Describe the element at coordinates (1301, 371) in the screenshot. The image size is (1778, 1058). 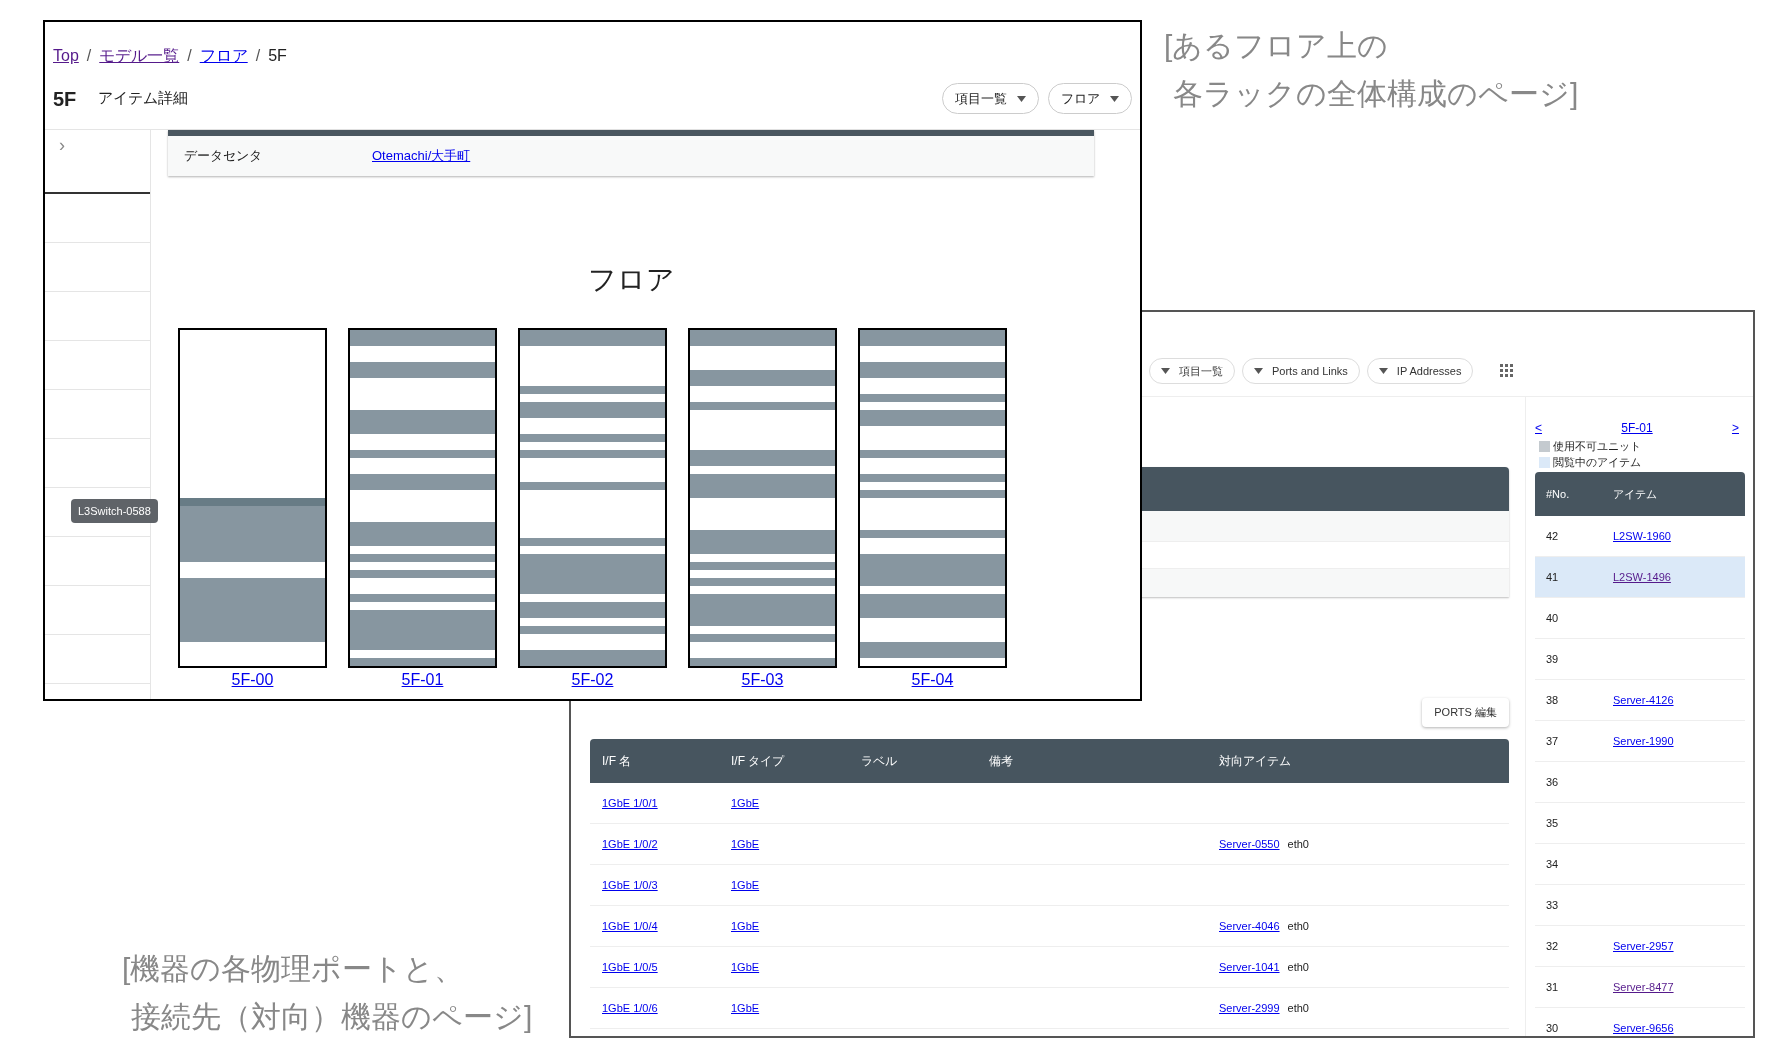
I see `dropdown-button: Ports and Links` at that location.